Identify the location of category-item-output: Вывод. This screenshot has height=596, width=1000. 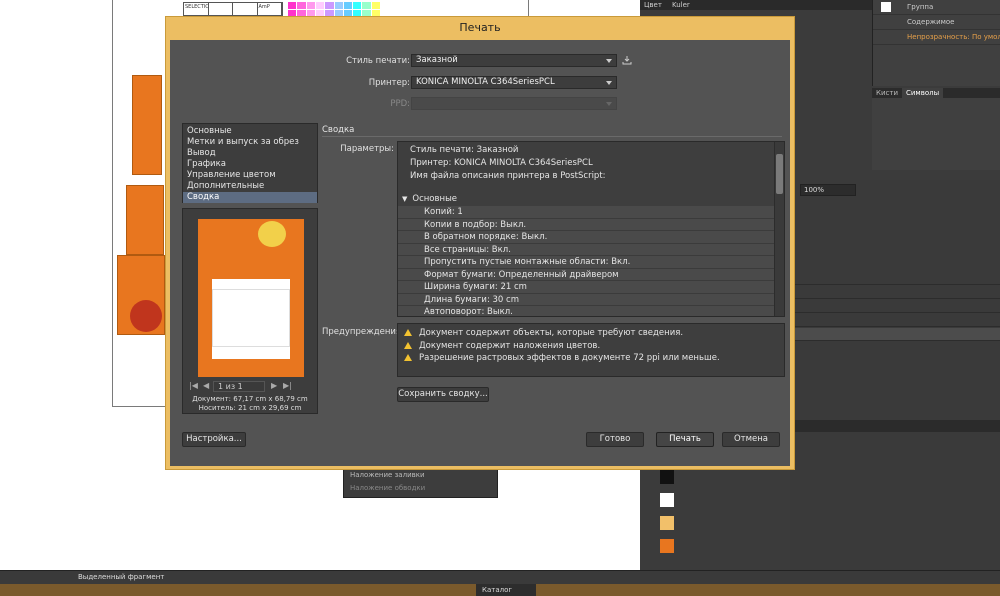
(250, 153).